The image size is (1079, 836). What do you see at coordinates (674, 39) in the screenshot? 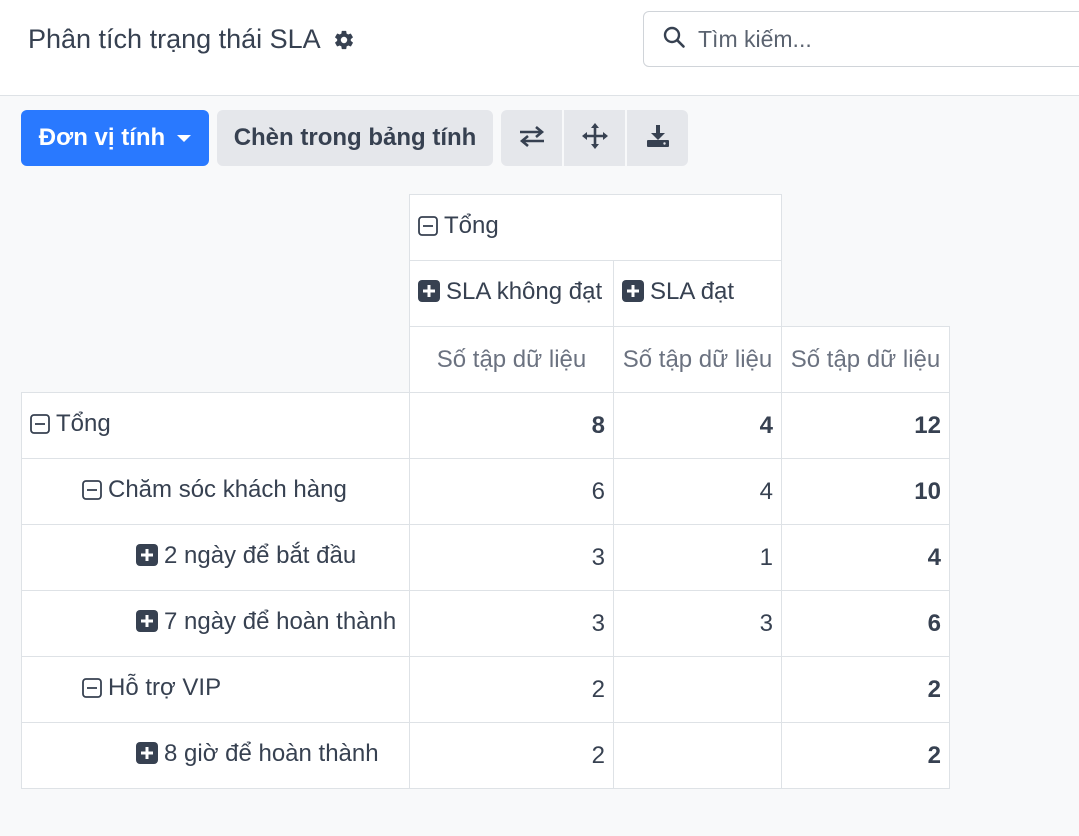
I see `search-icon` at bounding box center [674, 39].